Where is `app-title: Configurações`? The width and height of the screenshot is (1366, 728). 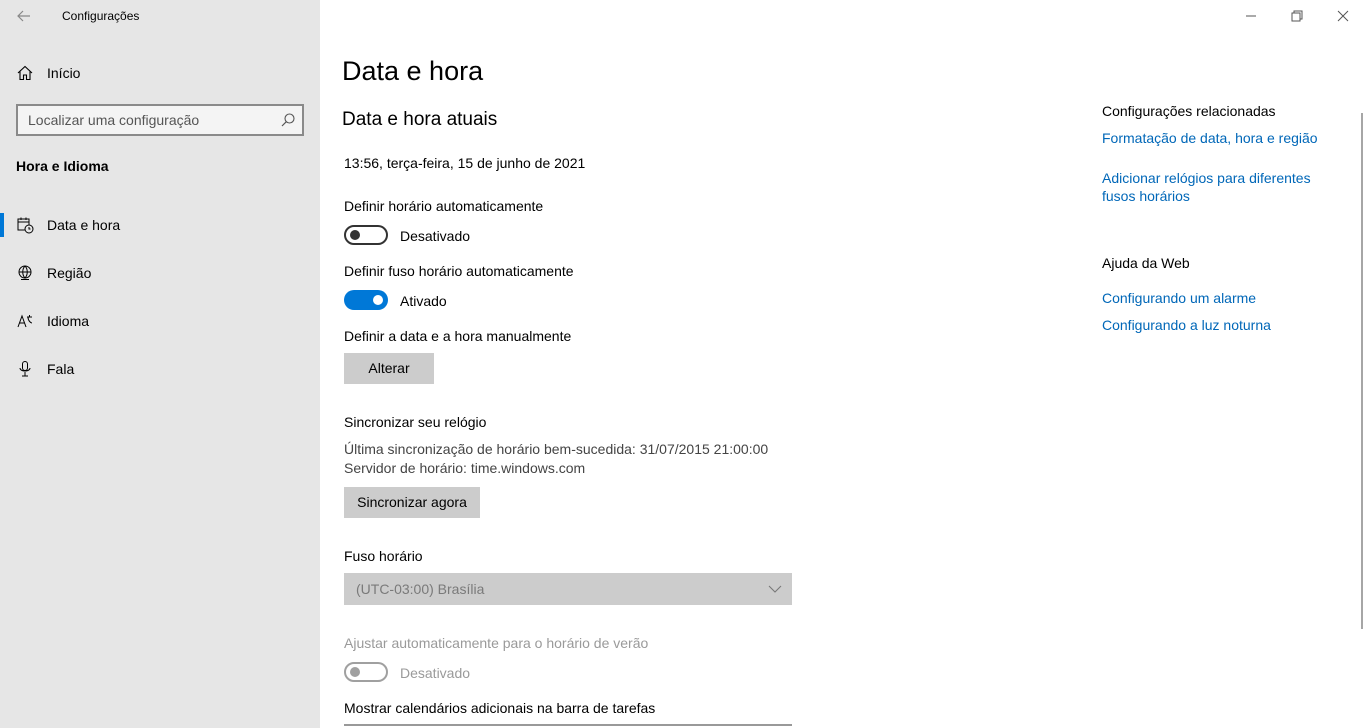 app-title: Configurações is located at coordinates (101, 16).